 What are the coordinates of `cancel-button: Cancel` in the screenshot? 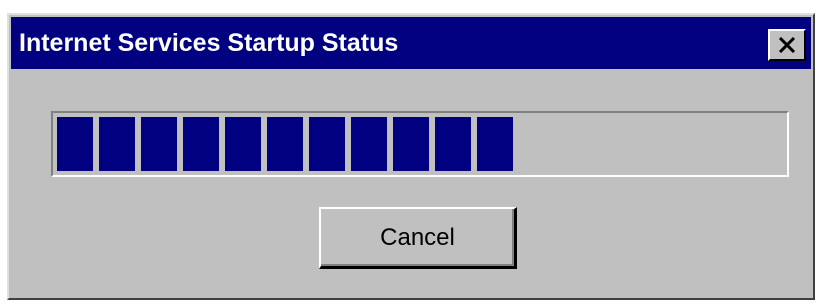 It's located at (418, 238).